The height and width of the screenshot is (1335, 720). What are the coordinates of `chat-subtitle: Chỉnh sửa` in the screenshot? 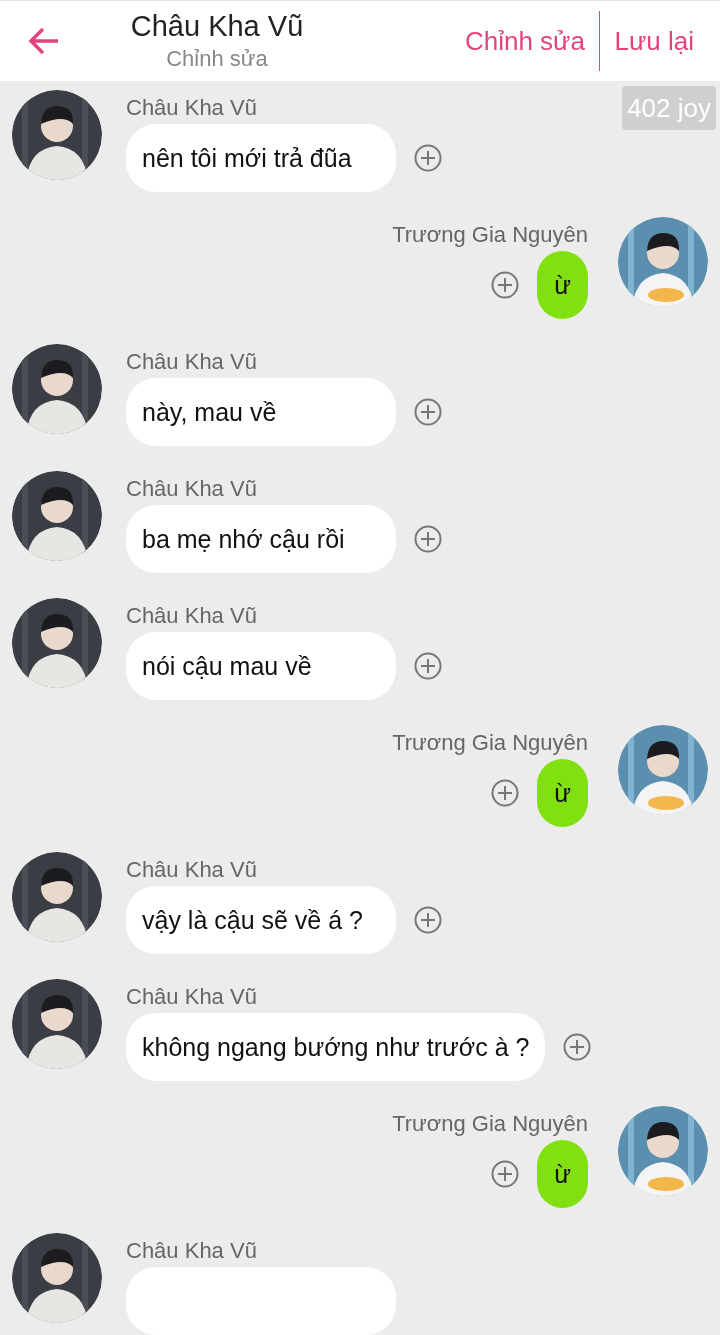 It's located at (217, 59).